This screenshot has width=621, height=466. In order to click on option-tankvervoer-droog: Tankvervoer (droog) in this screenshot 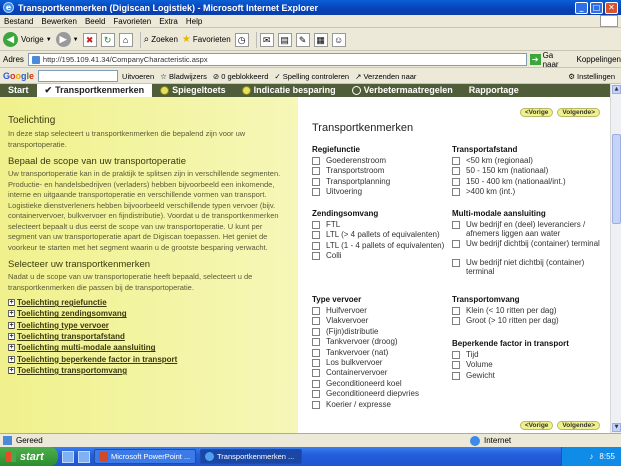, I will do `click(382, 342)`.